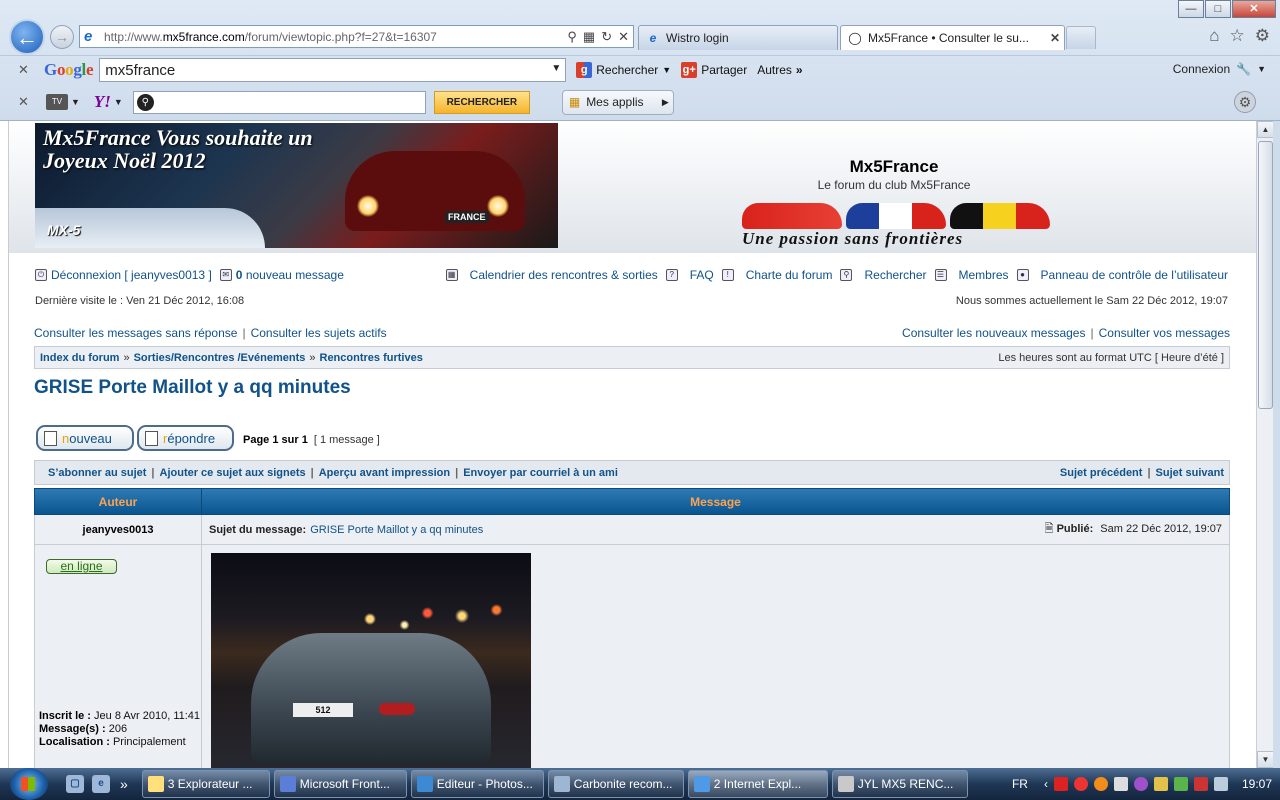  Describe the element at coordinates (185, 438) in the screenshot. I see `reply-button: répondre` at that location.